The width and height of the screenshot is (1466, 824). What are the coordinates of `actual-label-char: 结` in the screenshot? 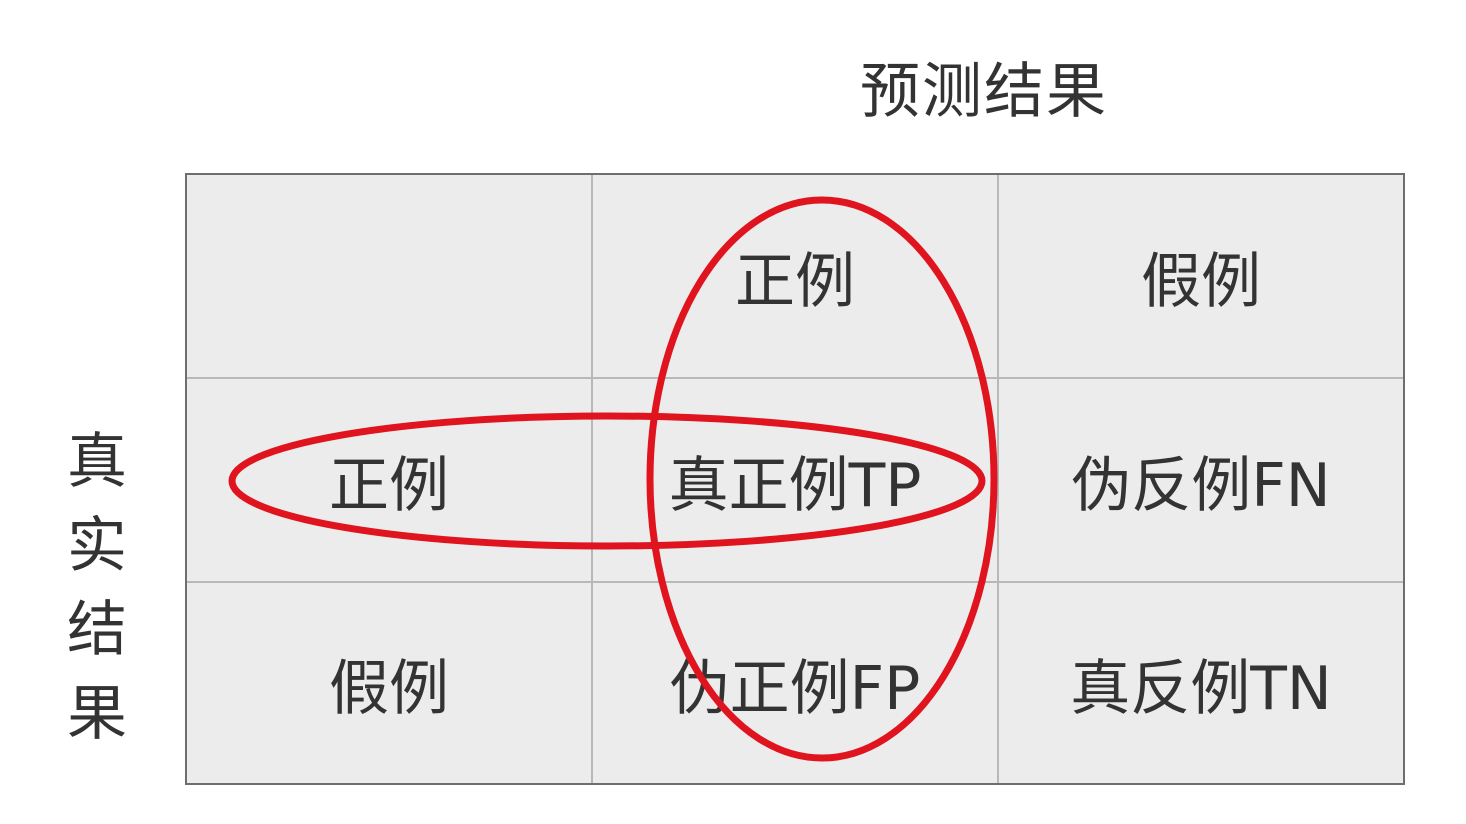 It's located at (97, 630).